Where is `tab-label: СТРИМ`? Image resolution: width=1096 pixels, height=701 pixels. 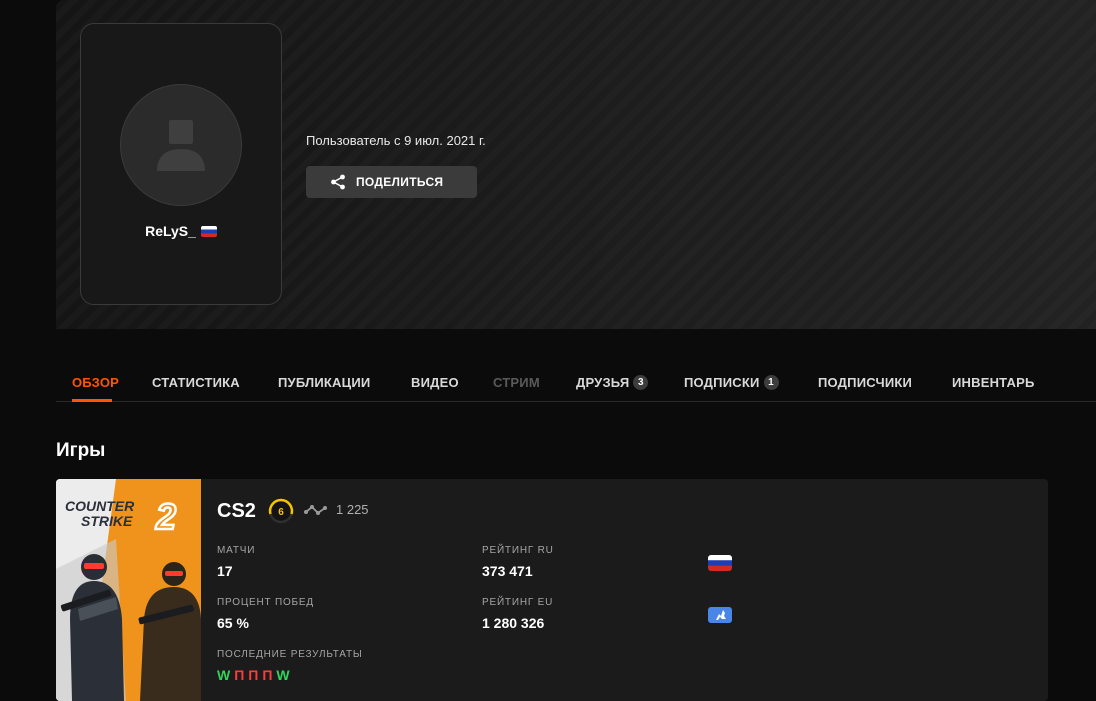
tab-label: СТРИМ is located at coordinates (516, 382).